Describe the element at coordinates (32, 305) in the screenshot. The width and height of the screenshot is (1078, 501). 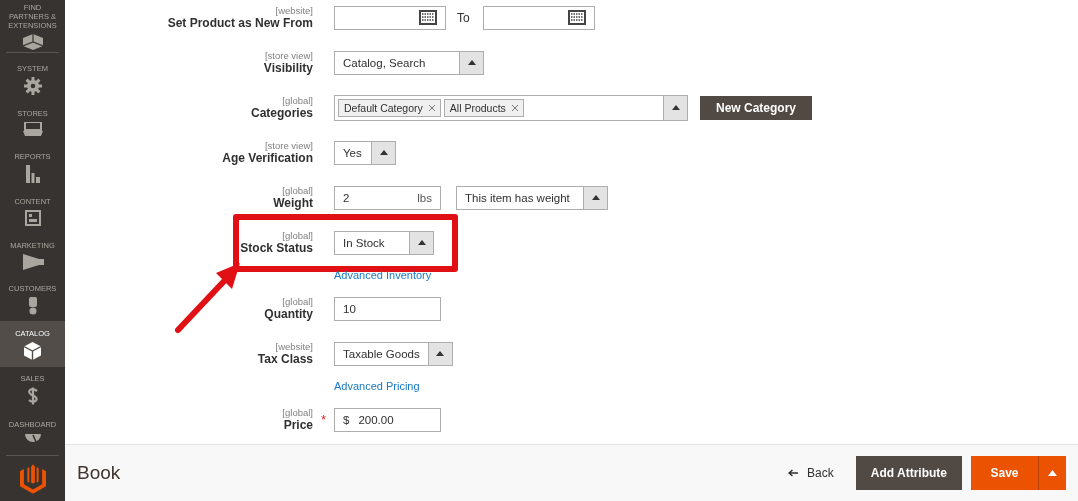
I see `person-icon` at that location.